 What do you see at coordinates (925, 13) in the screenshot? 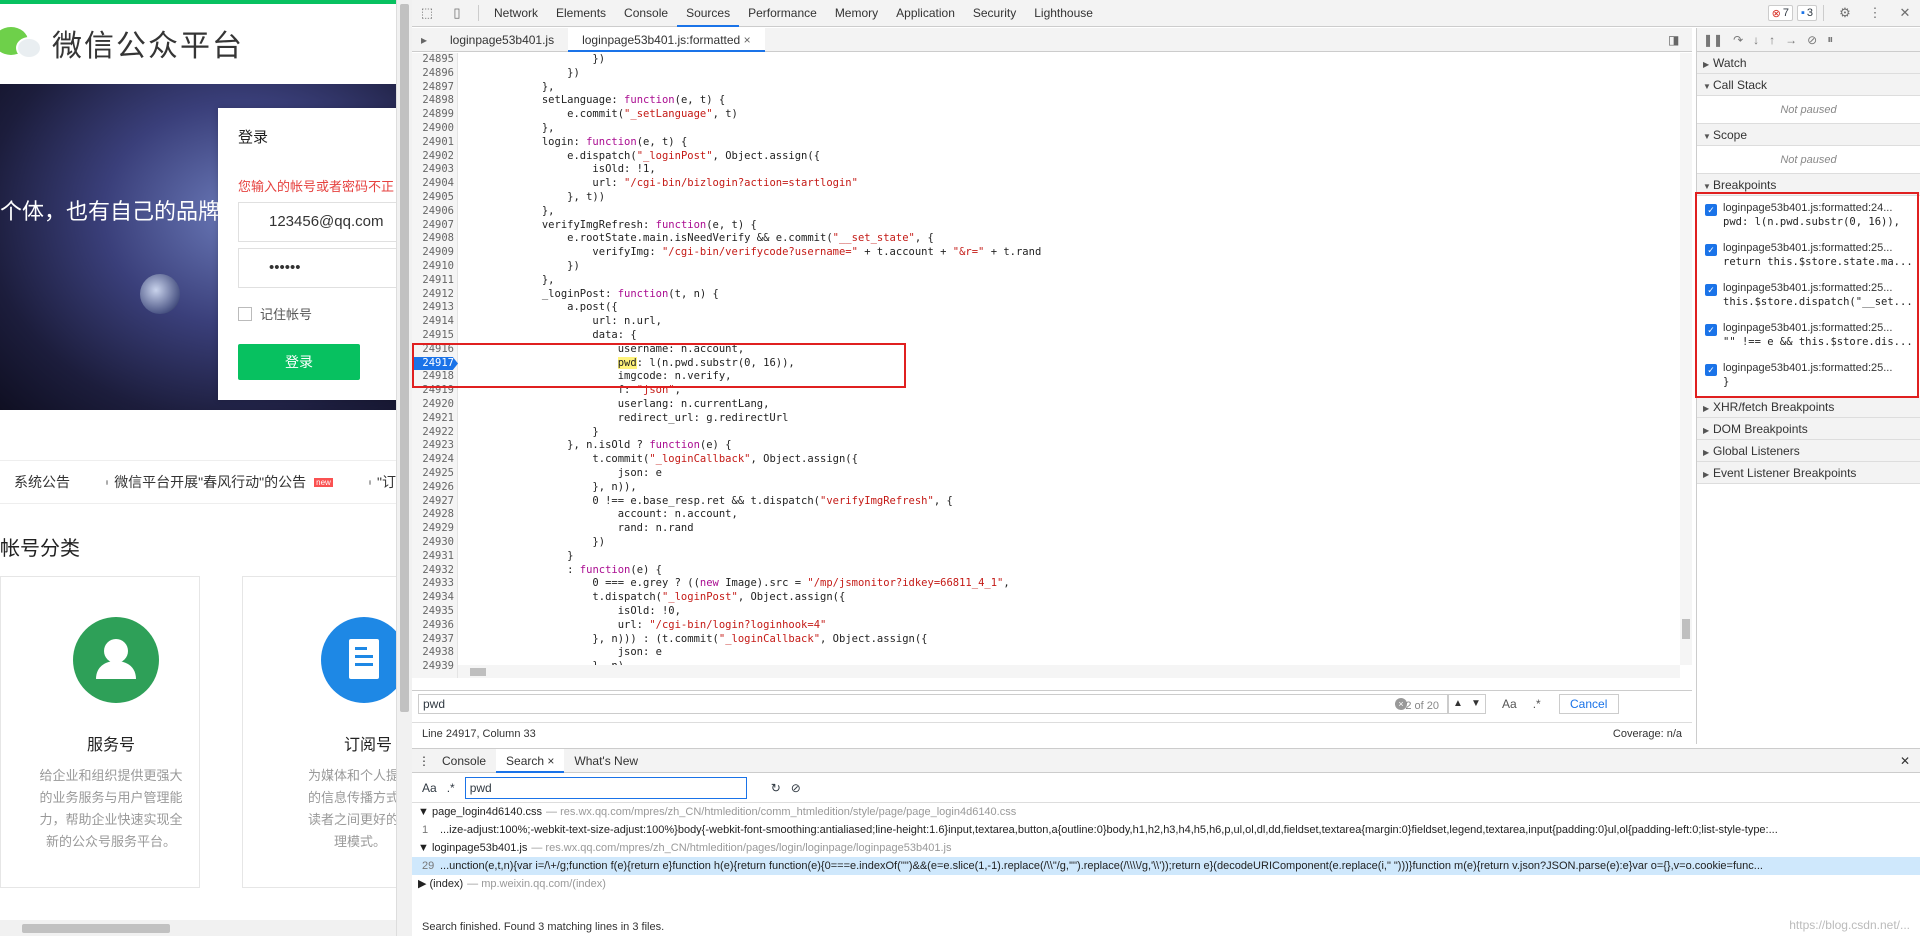
I see `tab-application: Application` at bounding box center [925, 13].